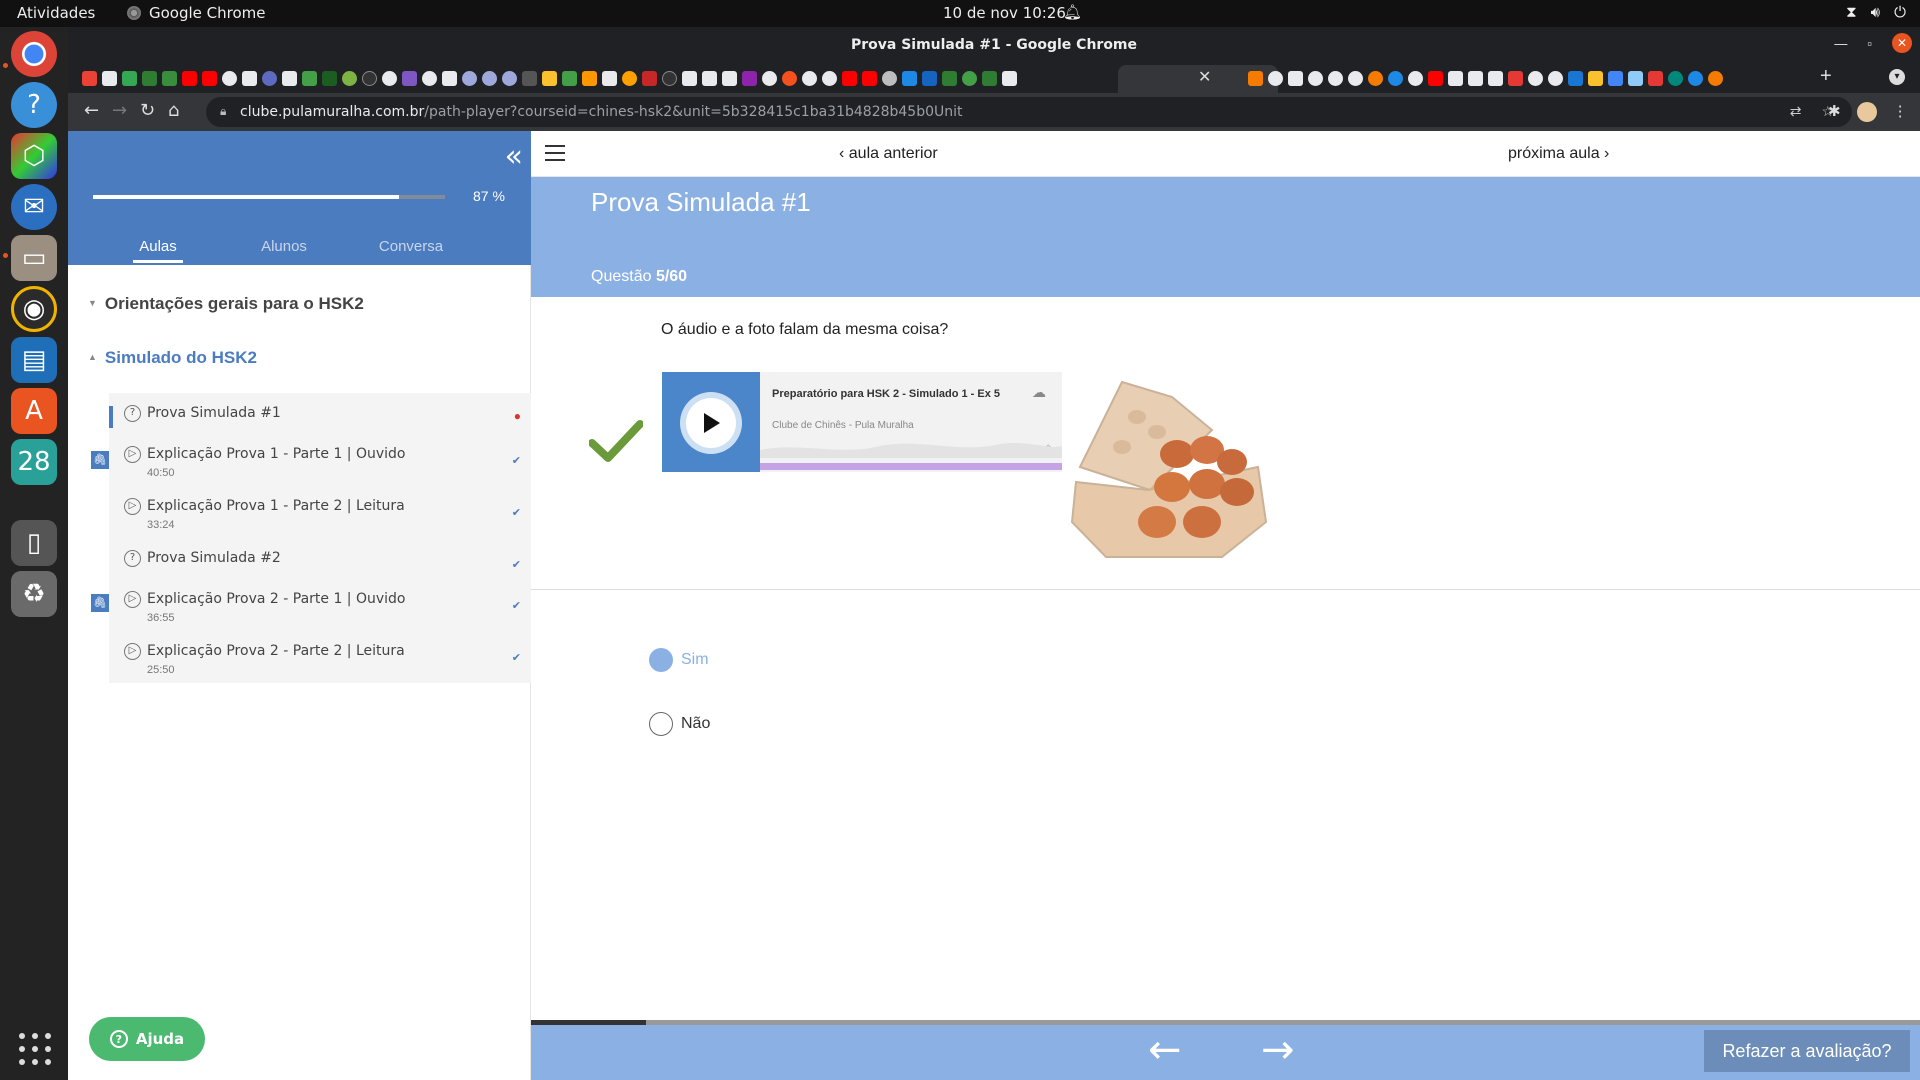 The width and height of the screenshot is (1920, 1080). What do you see at coordinates (911, 466) in the screenshot?
I see `waveform-progress` at bounding box center [911, 466].